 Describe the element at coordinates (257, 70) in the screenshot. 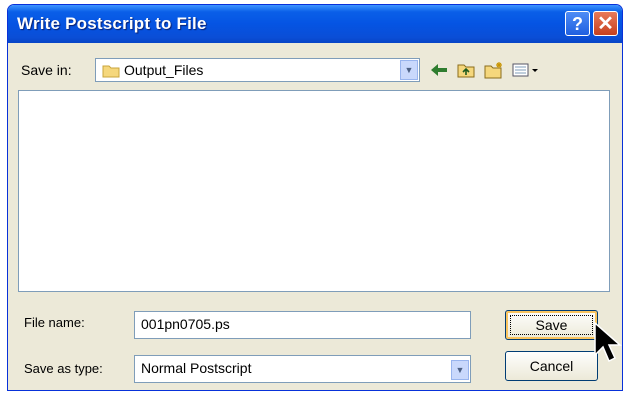

I see `save-in-dropdown: Output_Files ▼` at that location.